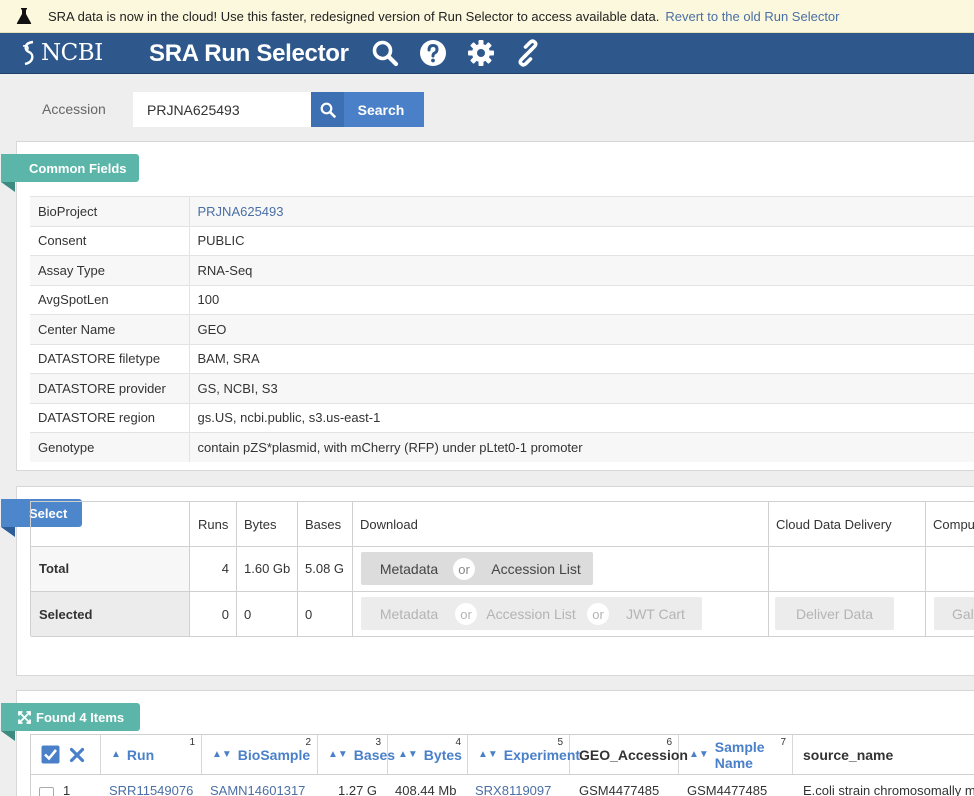 The image size is (974, 796). What do you see at coordinates (110, 447) in the screenshot?
I see `field-key: Genotype` at bounding box center [110, 447].